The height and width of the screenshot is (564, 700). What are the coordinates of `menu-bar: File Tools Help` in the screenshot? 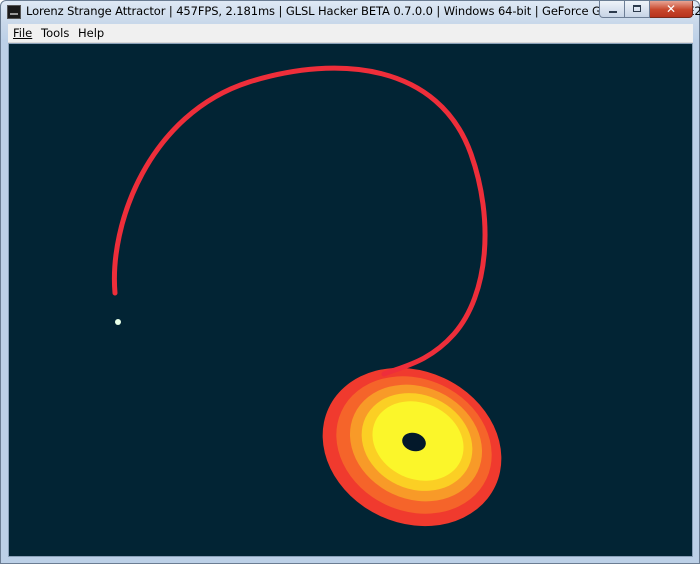 It's located at (350, 33).